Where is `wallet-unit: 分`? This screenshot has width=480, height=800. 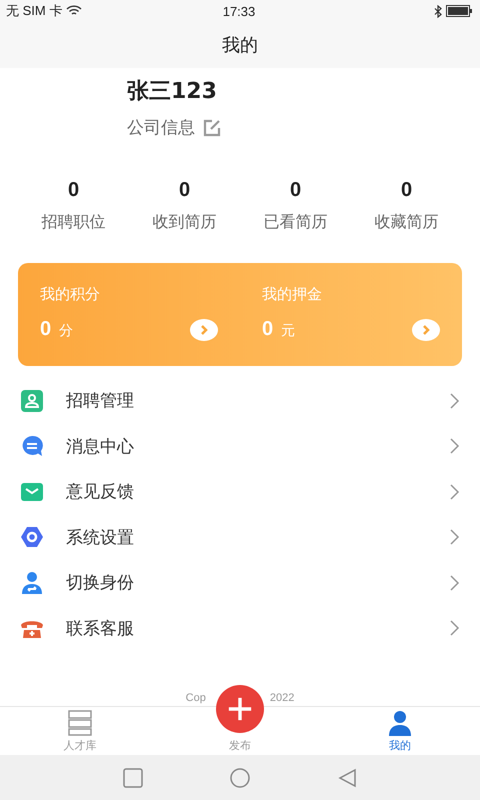
wallet-unit: 分 is located at coordinates (66, 331).